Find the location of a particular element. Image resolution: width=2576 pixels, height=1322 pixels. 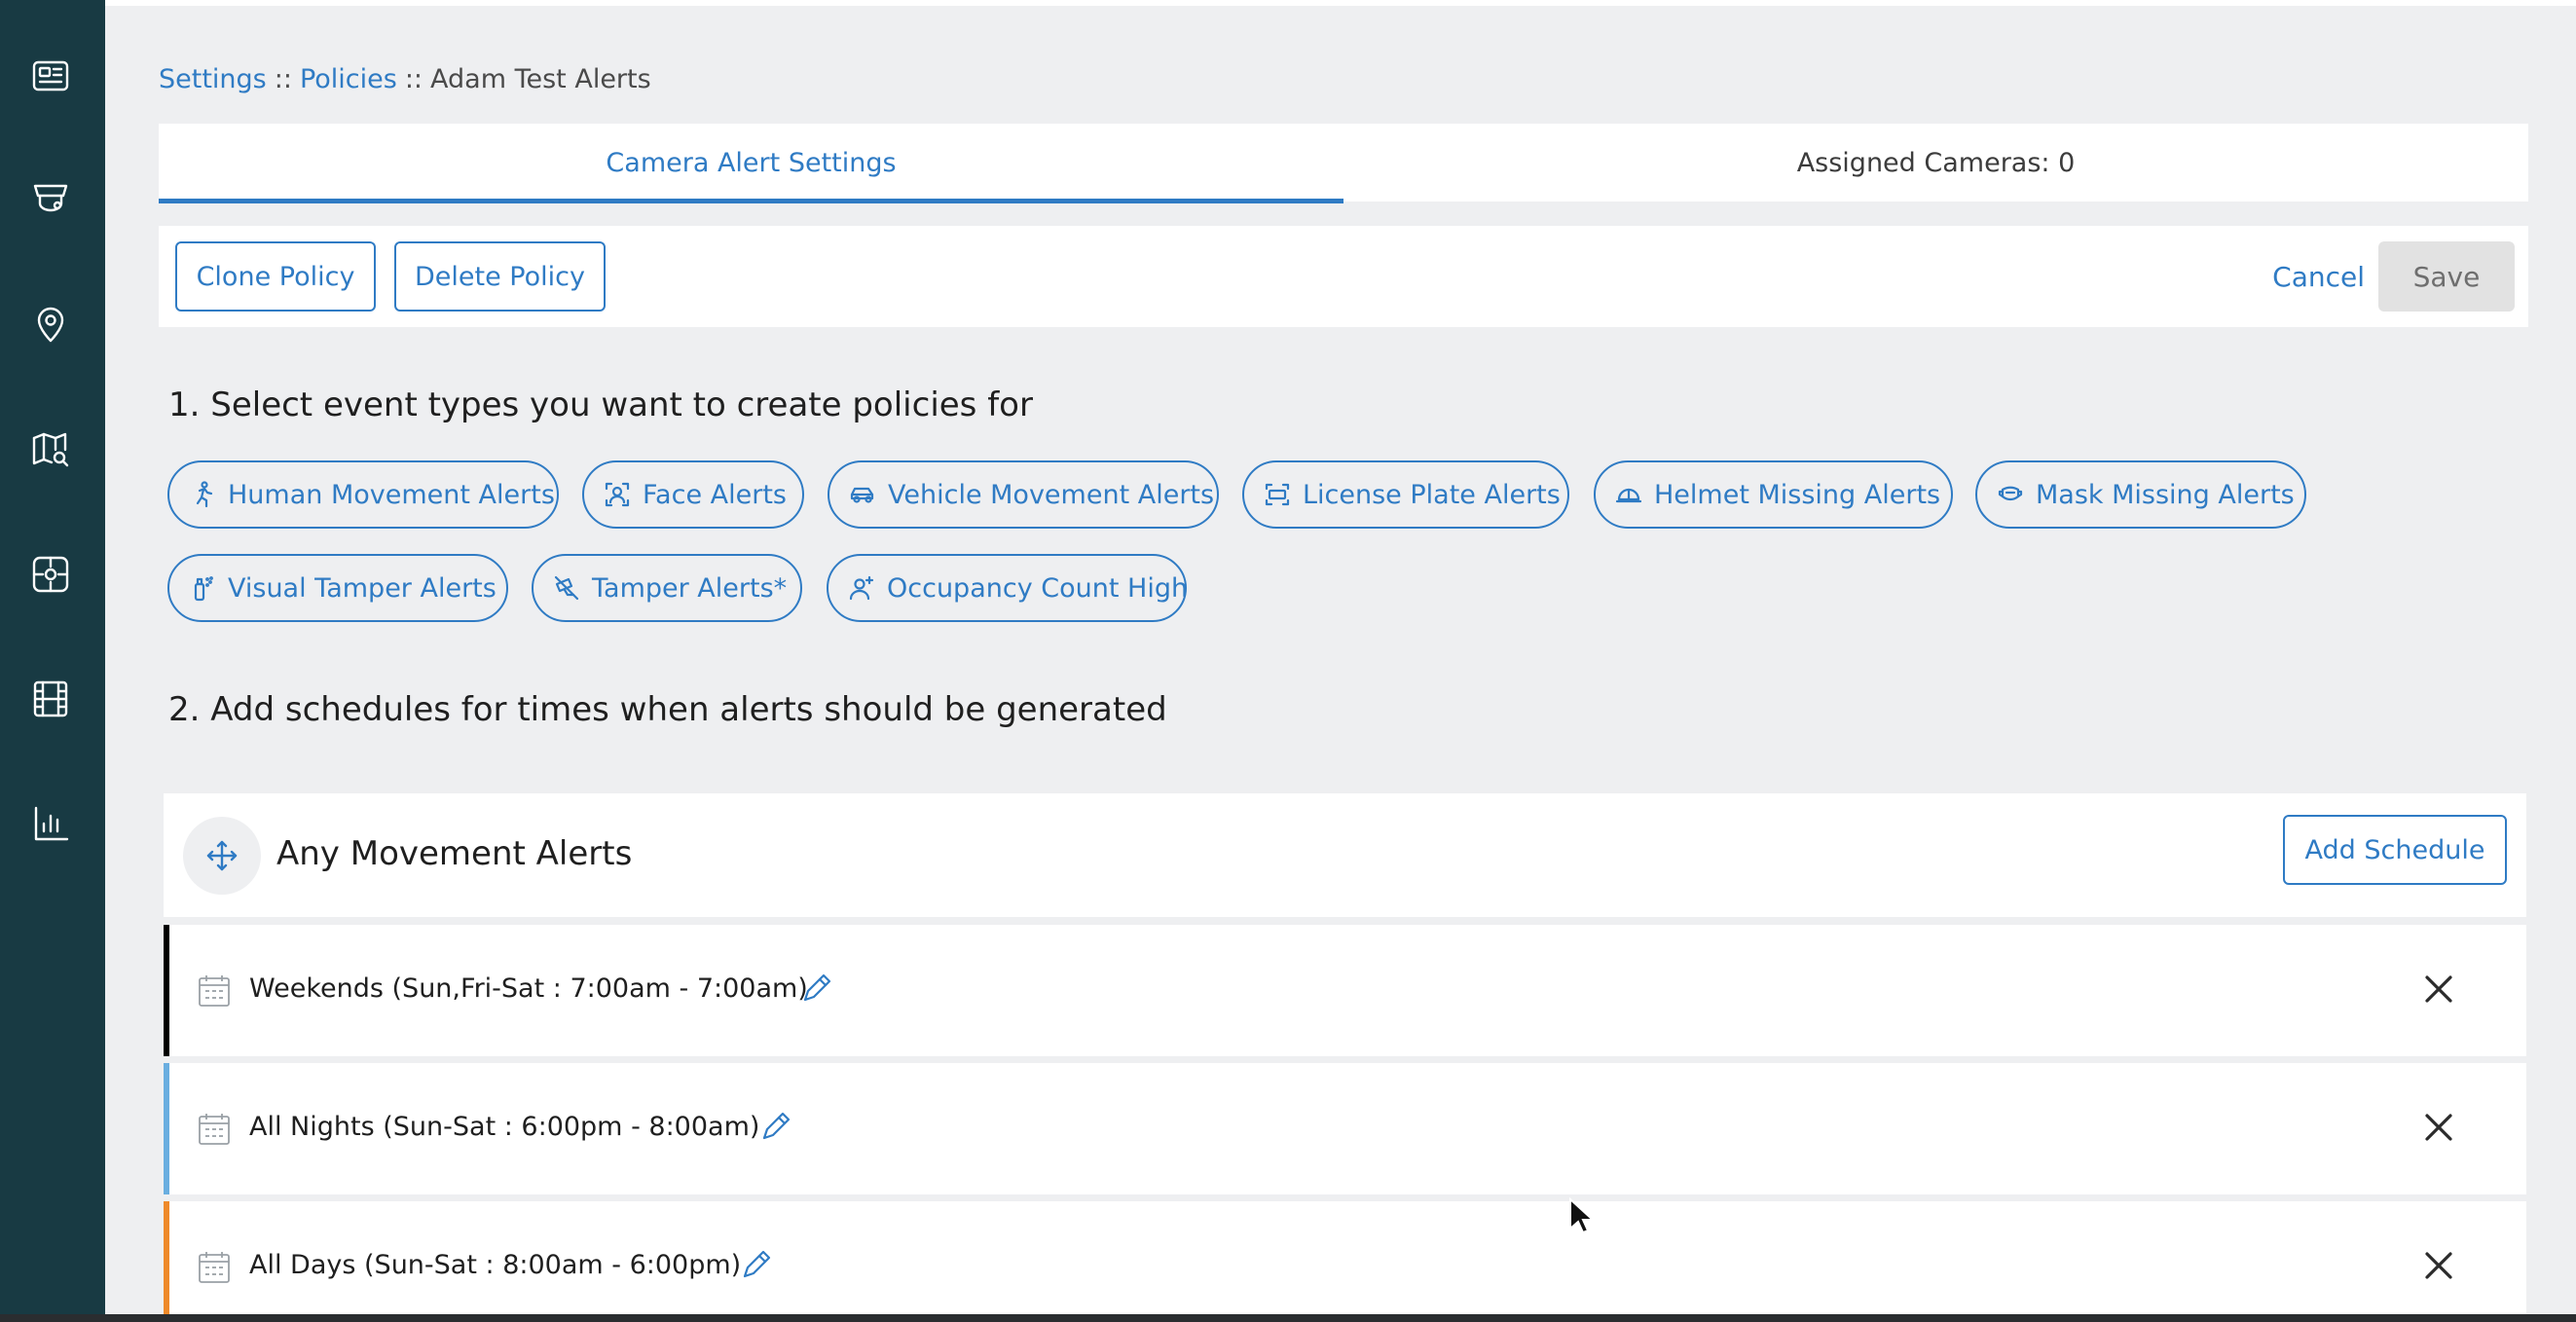

mask-icon is located at coordinates (2010, 493).